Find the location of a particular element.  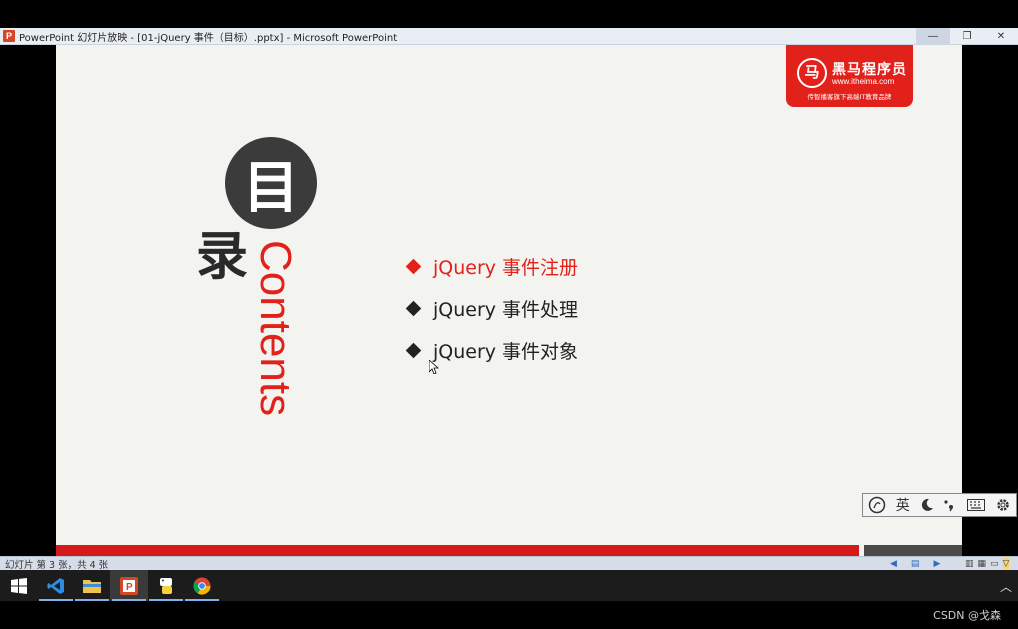

view-buttons: ▥ ▦ ▭ ▽ is located at coordinates (987, 563).